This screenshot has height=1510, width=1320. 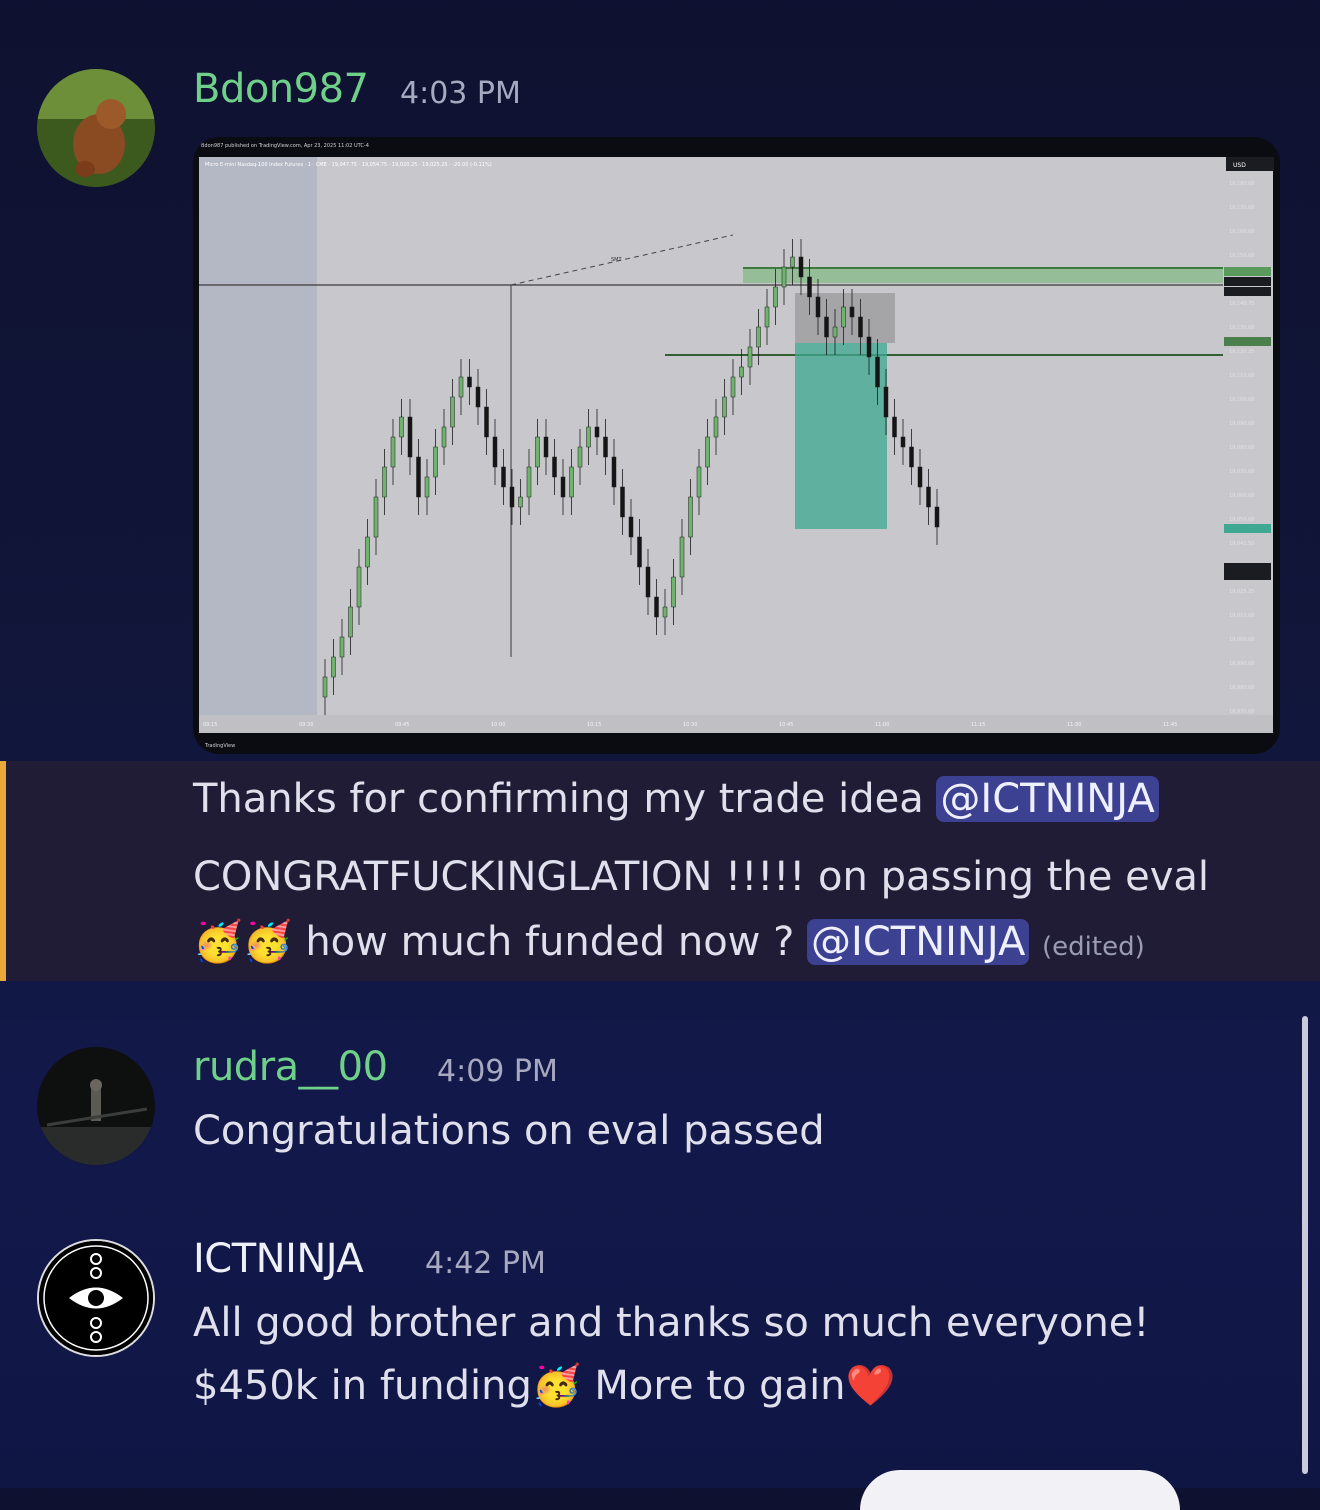 What do you see at coordinates (219, 746) in the screenshot?
I see `chart-footer: TradingView` at bounding box center [219, 746].